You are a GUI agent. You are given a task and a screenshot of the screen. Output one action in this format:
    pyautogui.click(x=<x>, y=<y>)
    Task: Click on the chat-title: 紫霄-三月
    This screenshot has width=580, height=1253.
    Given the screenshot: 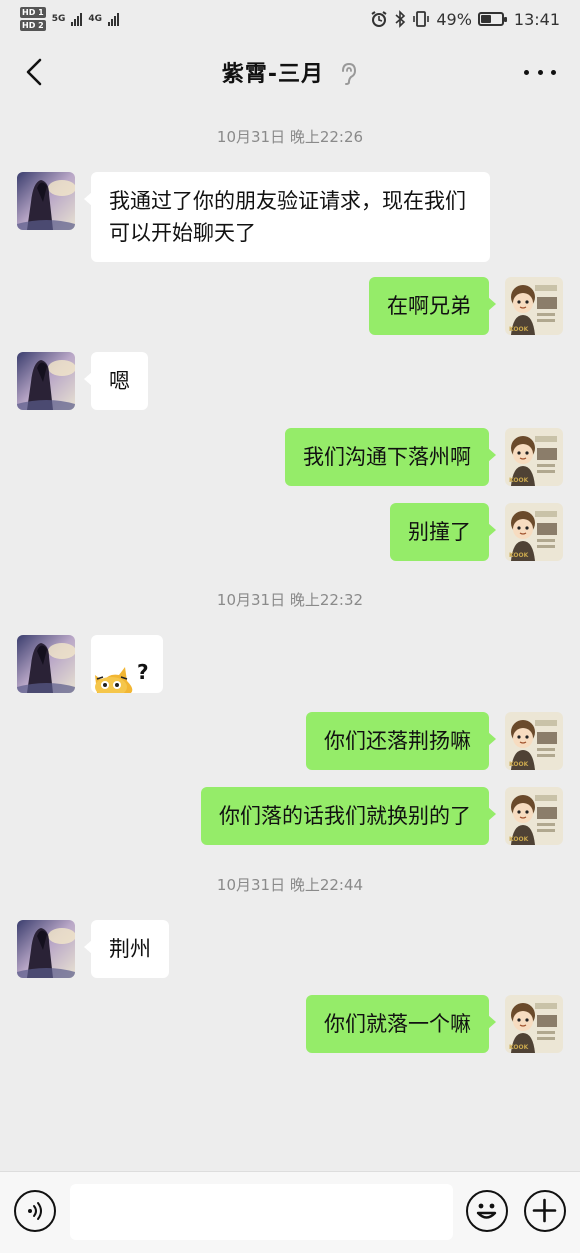 What is the action you would take?
    pyautogui.click(x=273, y=74)
    